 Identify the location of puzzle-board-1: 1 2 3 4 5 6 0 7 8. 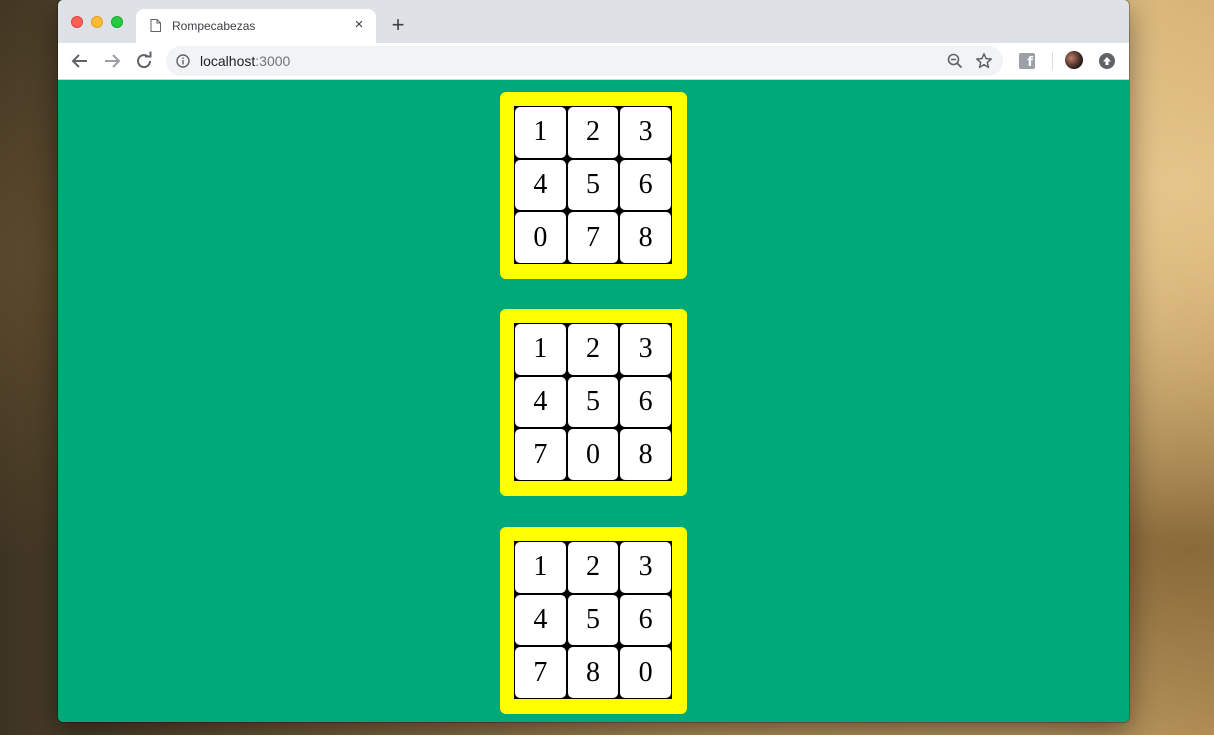
(593, 185).